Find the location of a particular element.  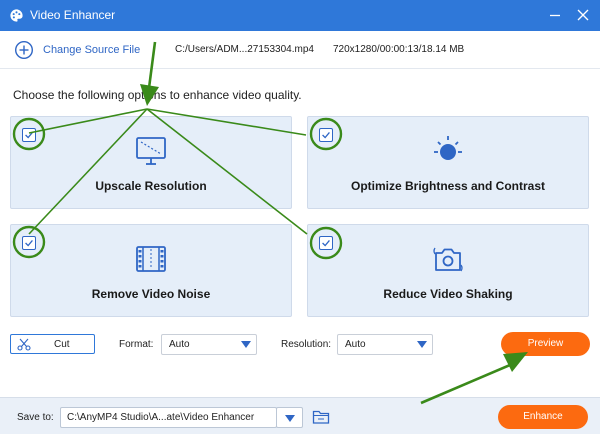

monitor-upscale-icon is located at coordinates (151, 151).